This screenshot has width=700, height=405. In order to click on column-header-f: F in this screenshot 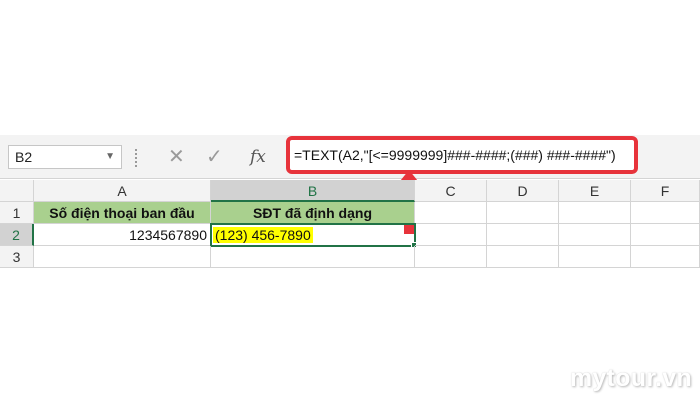, I will do `click(665, 191)`.